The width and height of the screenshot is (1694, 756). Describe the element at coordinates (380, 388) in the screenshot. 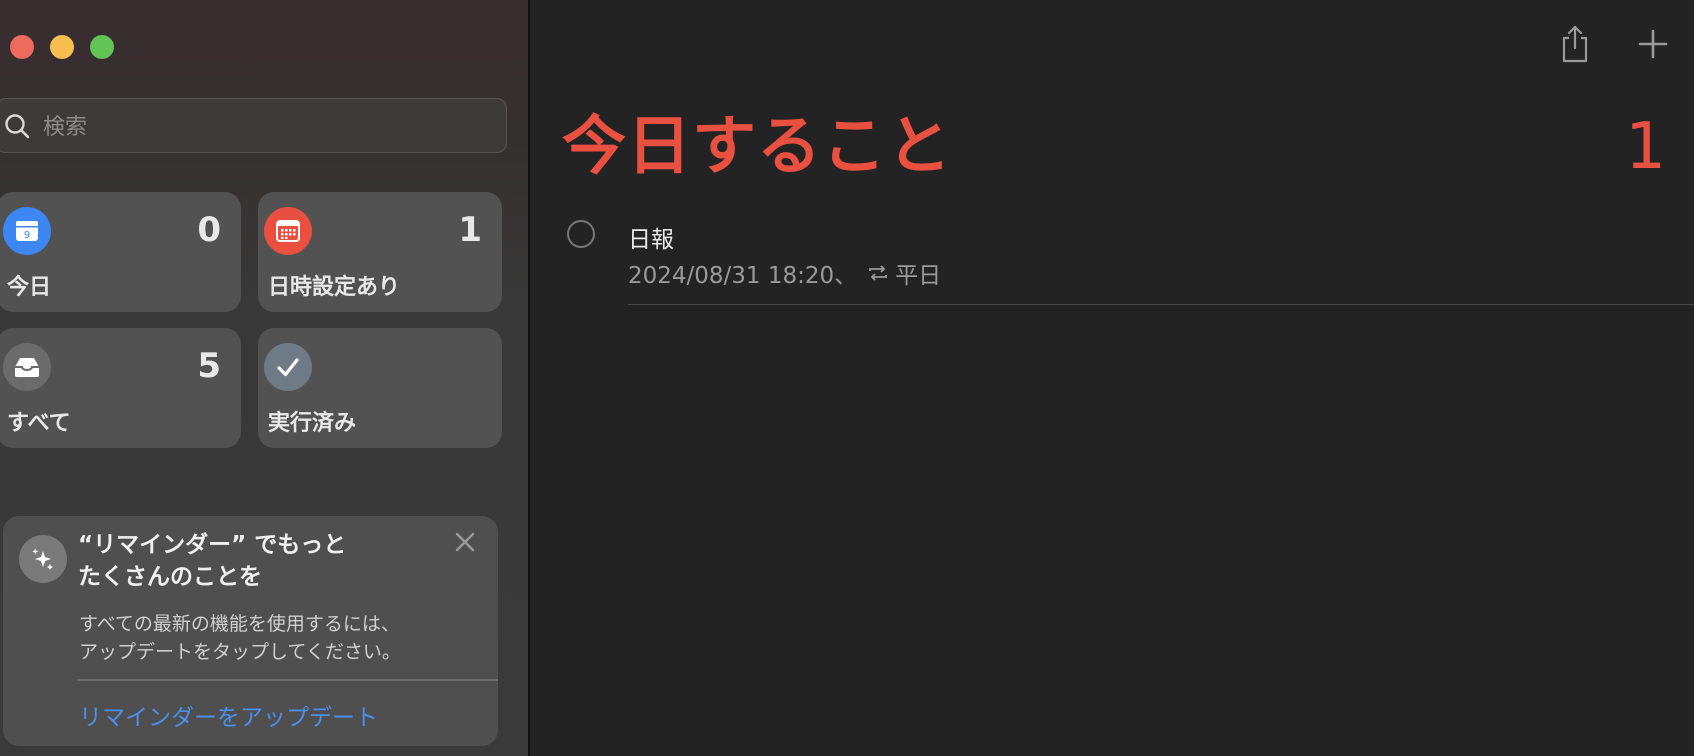

I see `smart-list-completed: 実行済み` at that location.